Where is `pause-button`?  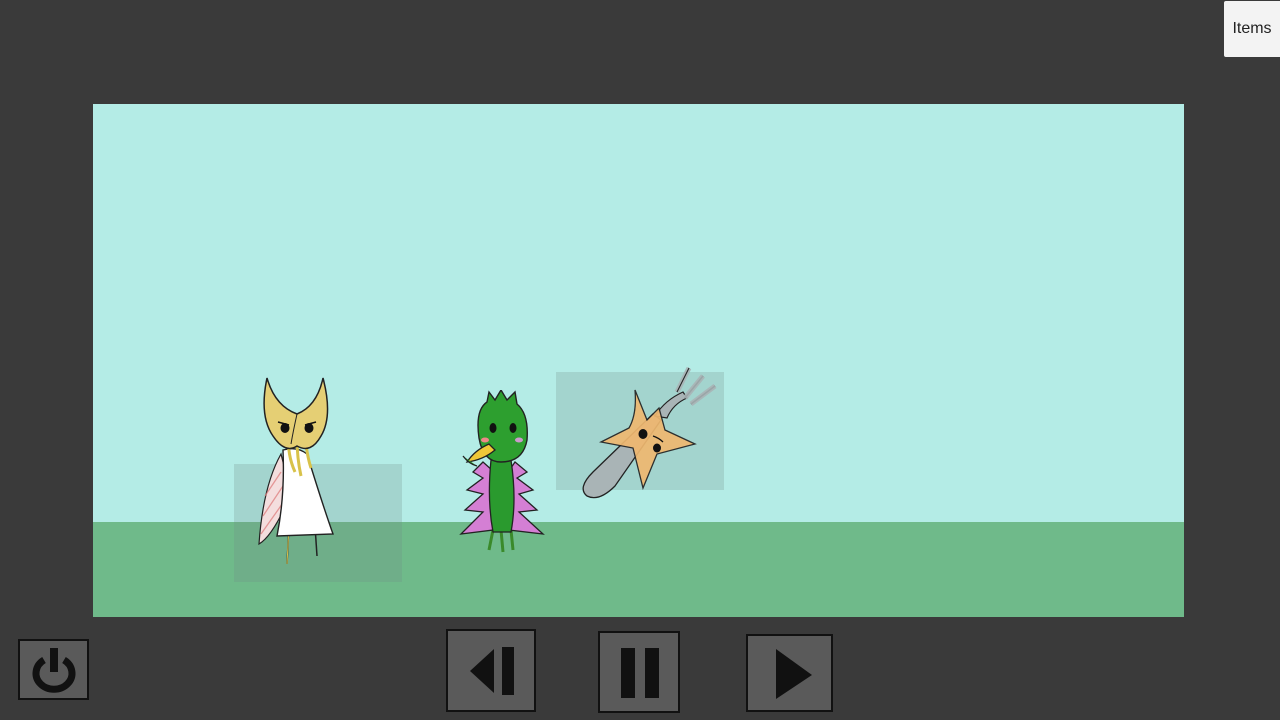
pause-button is located at coordinates (639, 672).